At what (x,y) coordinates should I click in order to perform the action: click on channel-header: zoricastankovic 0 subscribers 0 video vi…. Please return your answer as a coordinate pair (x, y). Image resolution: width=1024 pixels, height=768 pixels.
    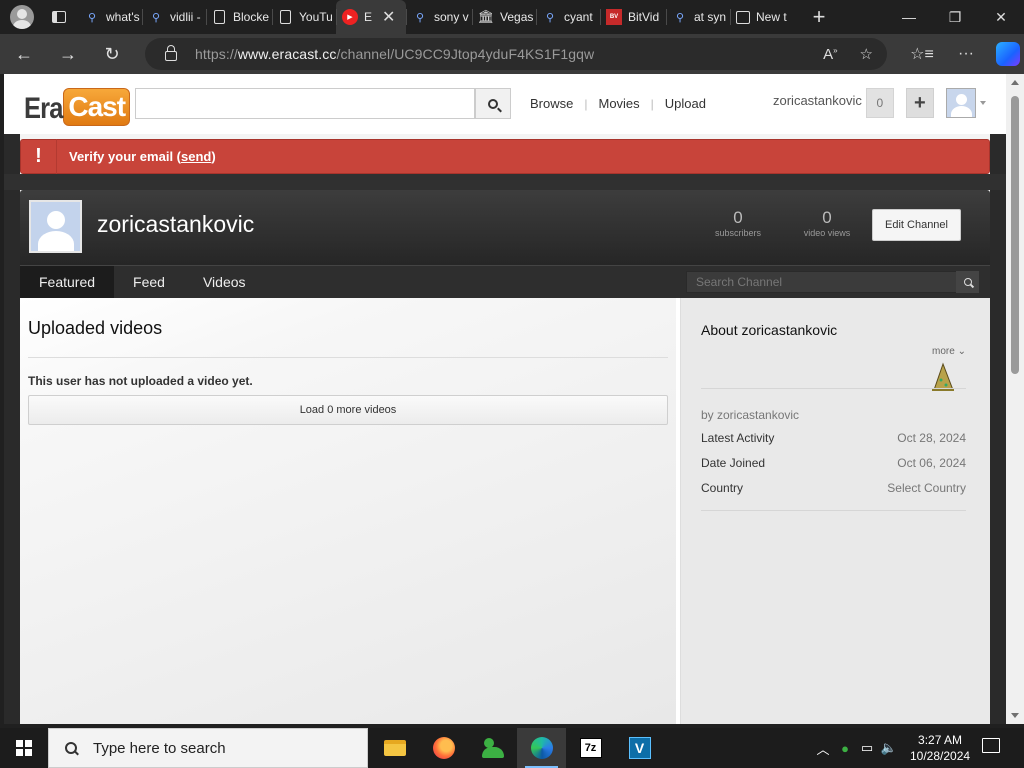
    Looking at the image, I should click on (505, 227).